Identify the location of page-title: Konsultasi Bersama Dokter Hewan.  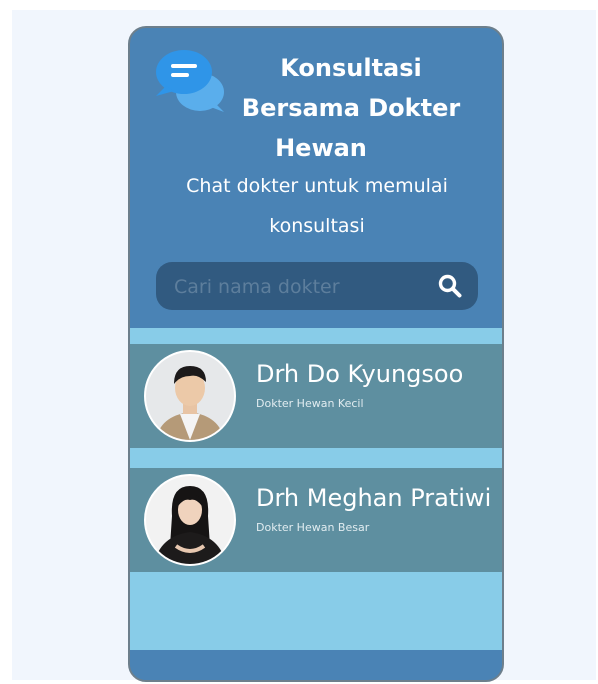
(351, 108).